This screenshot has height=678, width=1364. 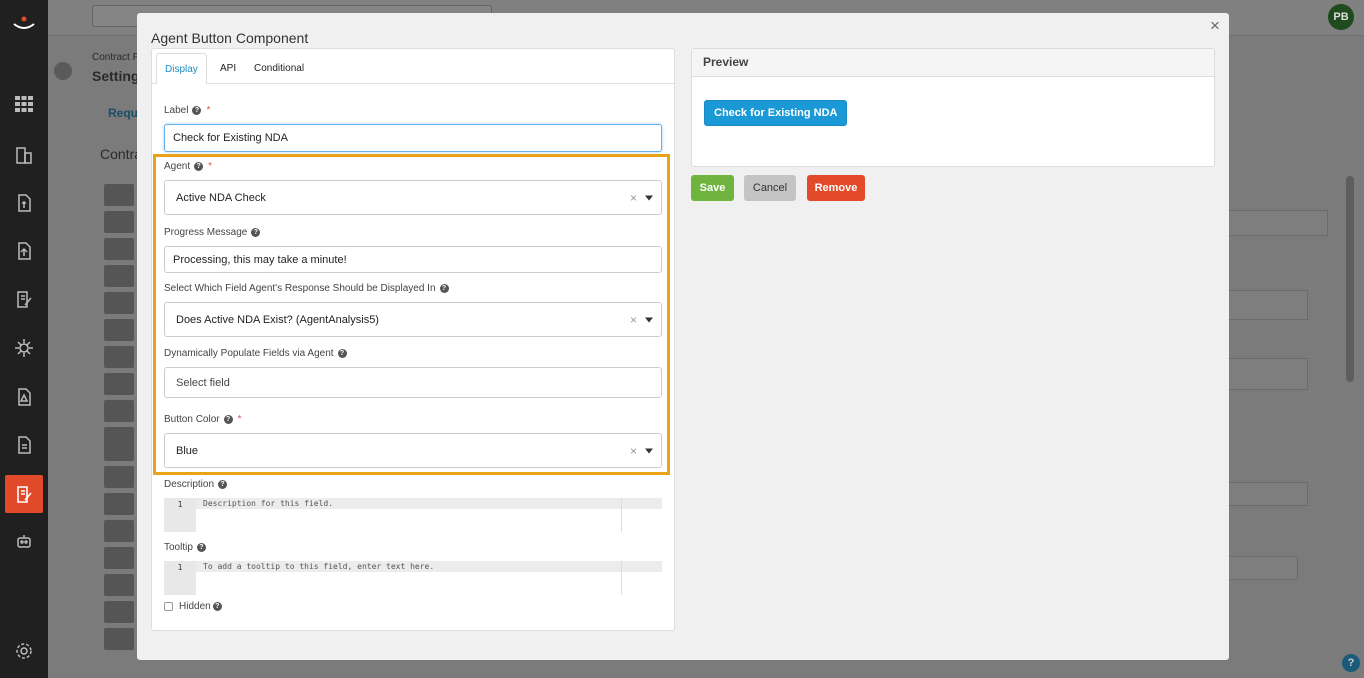 What do you see at coordinates (203, 419) in the screenshot?
I see `button-color-label: Button Color ? *` at bounding box center [203, 419].